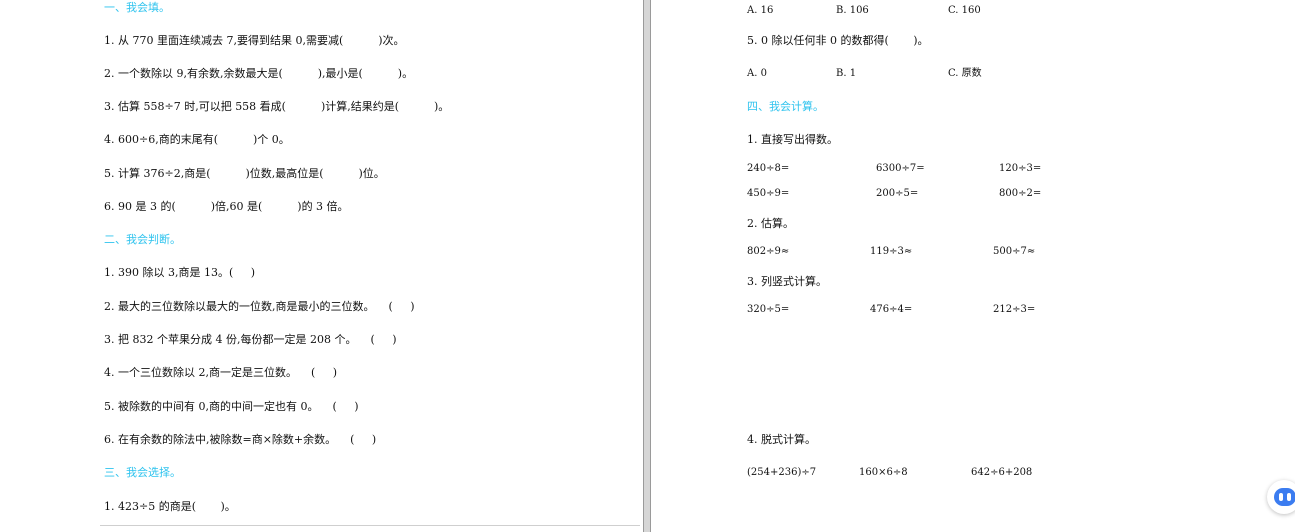 This screenshot has width=1295, height=532. Describe the element at coordinates (1014, 309) in the screenshot. I see `vertical-calc-c3: 212÷3=` at that location.